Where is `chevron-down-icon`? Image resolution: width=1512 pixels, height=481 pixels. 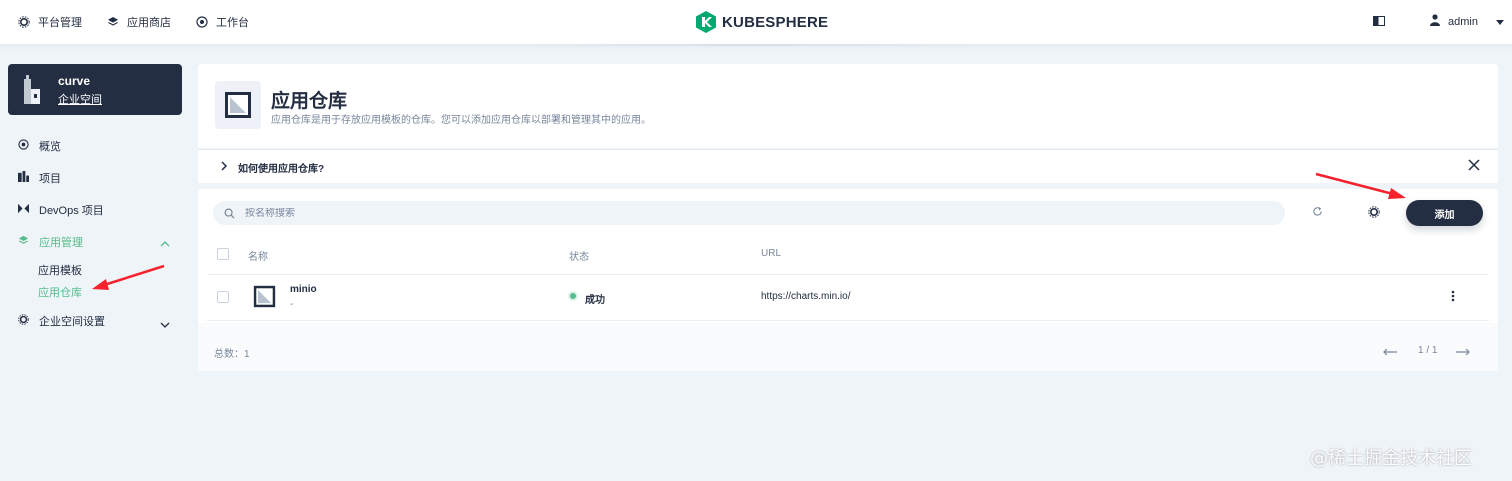
chevron-down-icon is located at coordinates (165, 324).